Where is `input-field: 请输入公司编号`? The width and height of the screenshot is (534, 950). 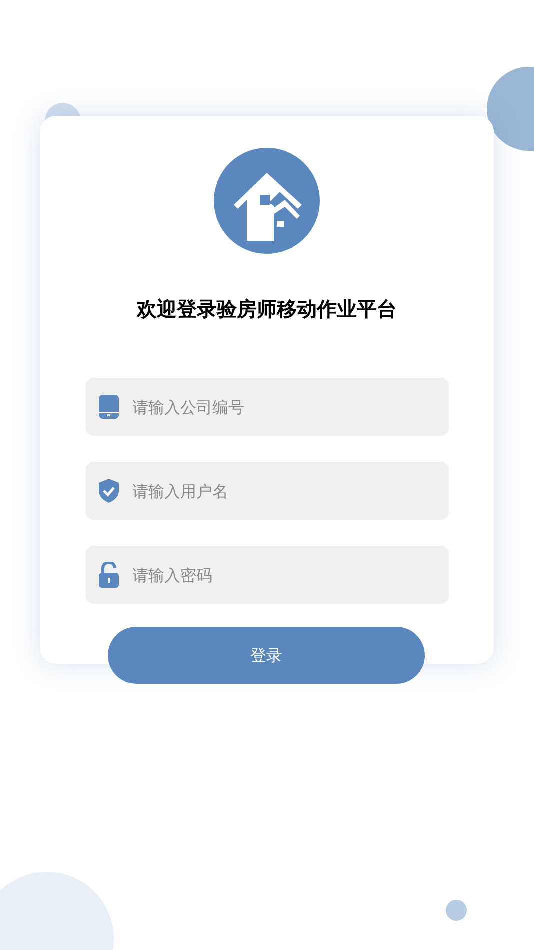
input-field: 请输入公司编号 is located at coordinates (267, 407).